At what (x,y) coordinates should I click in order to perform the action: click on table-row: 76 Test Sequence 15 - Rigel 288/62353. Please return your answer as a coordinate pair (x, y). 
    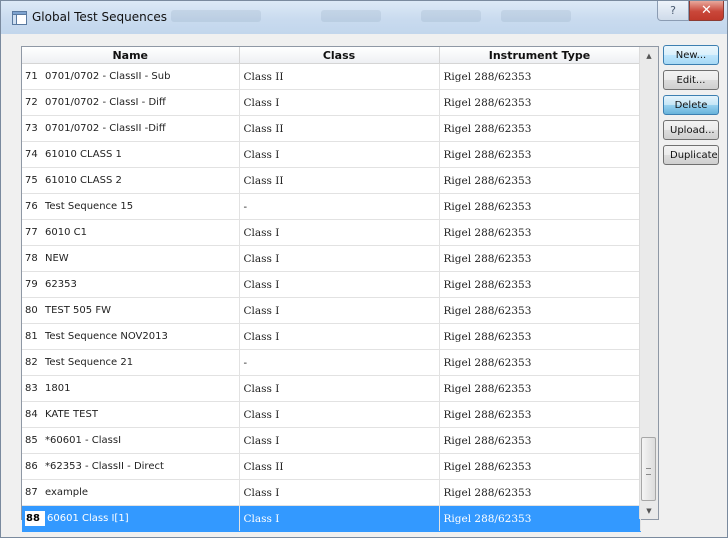
    Looking at the image, I should click on (331, 206).